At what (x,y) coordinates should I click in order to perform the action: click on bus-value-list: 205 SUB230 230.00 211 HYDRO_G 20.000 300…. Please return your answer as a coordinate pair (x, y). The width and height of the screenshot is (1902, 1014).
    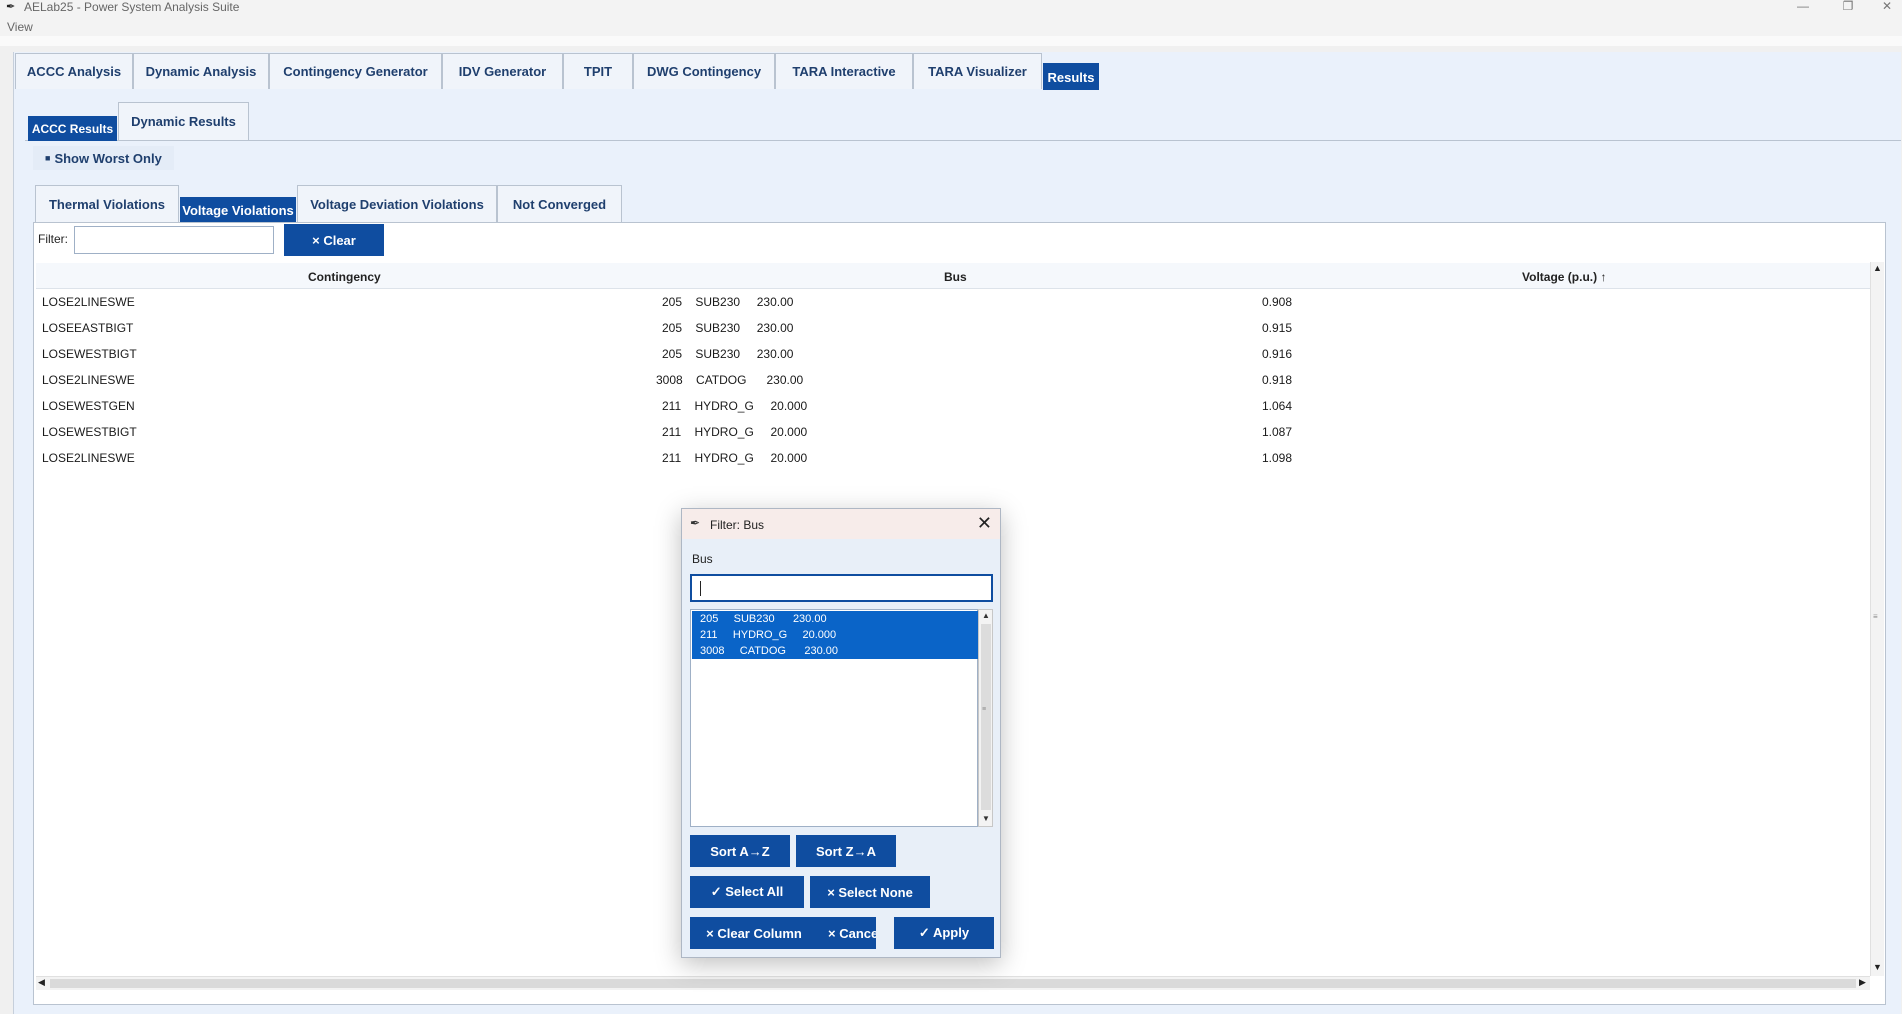
    Looking at the image, I should click on (834, 718).